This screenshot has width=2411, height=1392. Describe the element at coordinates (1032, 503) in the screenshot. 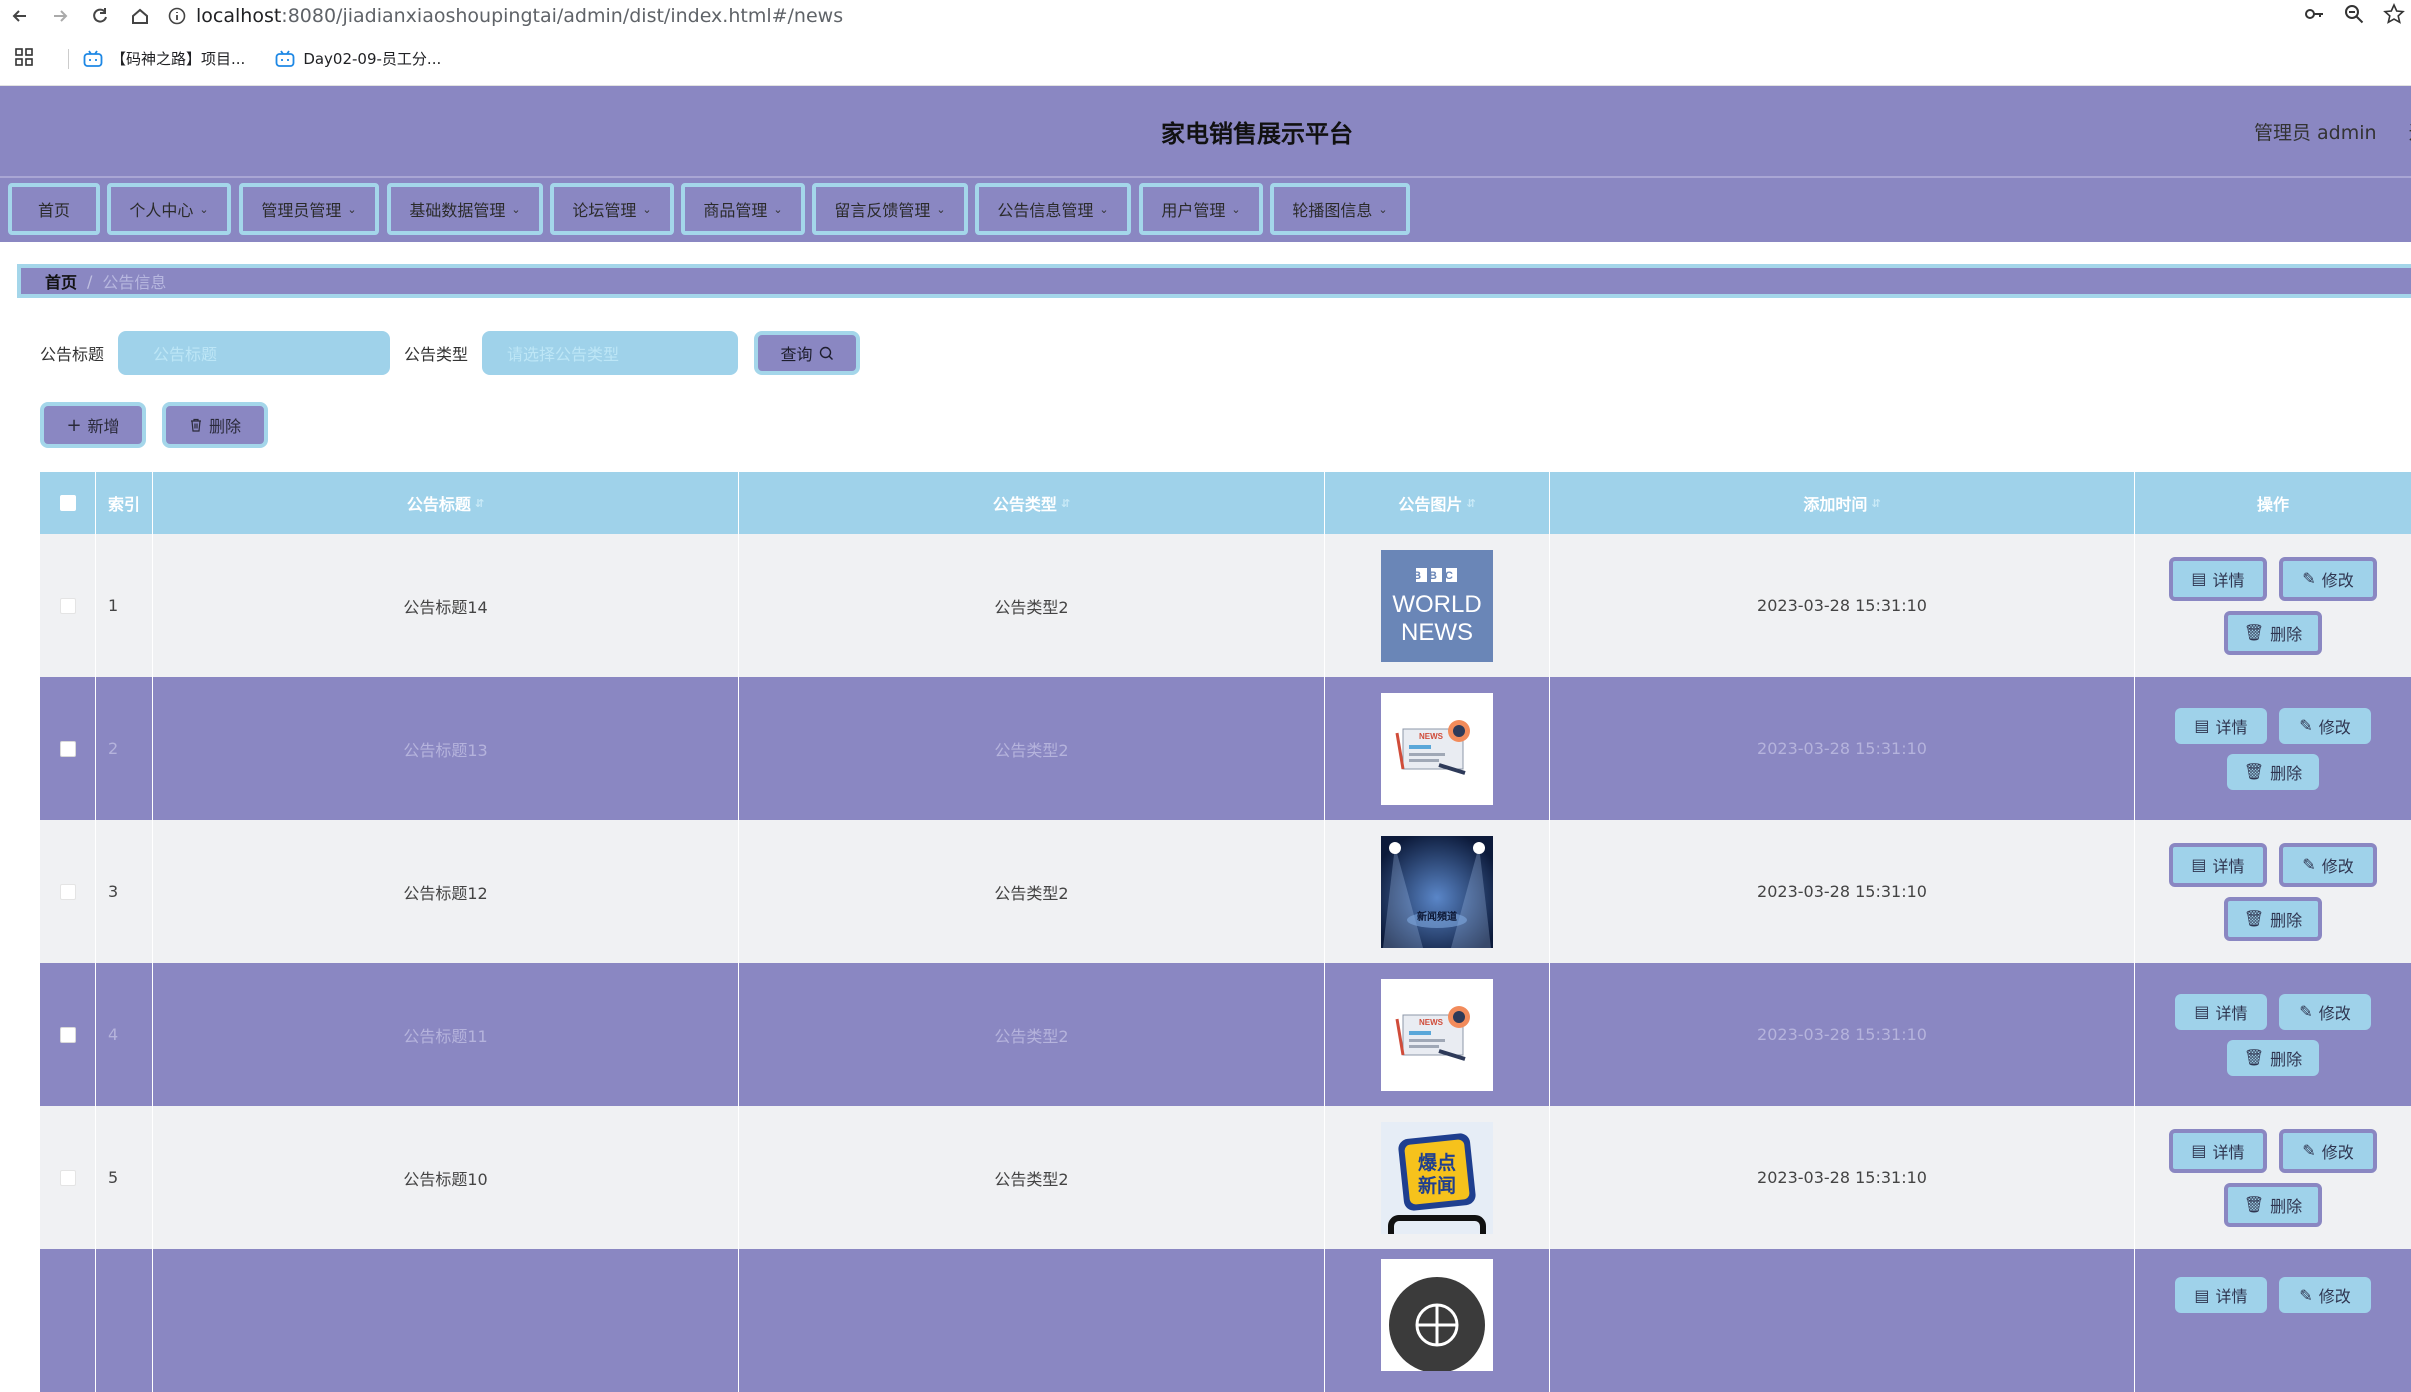

I see `header-type: 公告类型 ⇵` at that location.